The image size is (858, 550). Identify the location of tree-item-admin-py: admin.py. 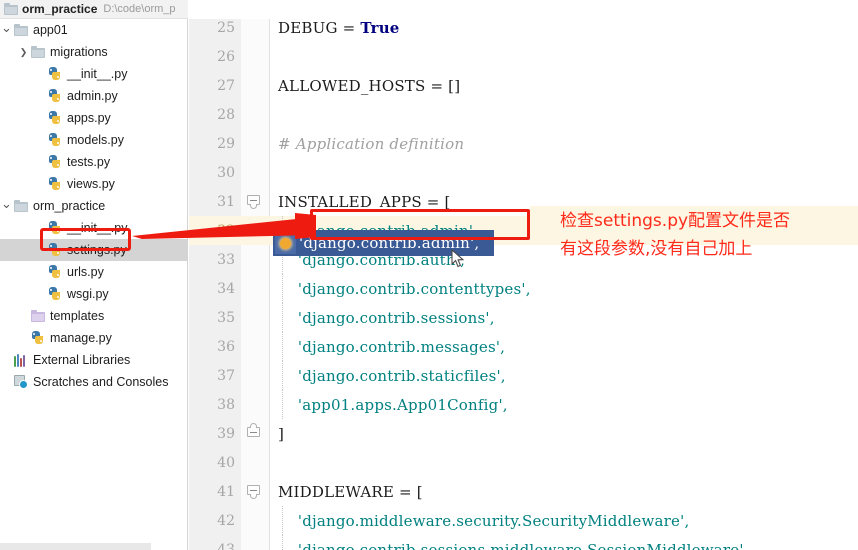
(93, 96).